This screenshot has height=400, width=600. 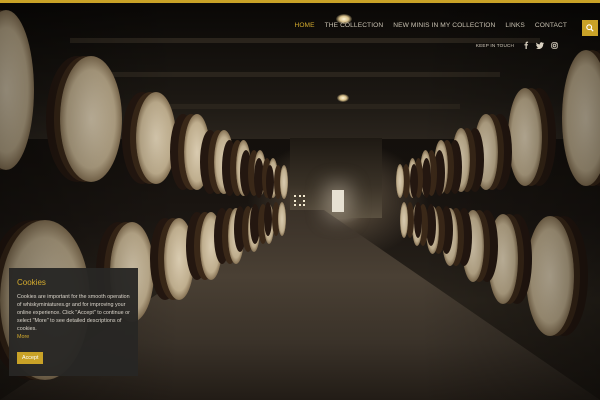 I want to click on twitter-icon, so click(x=540, y=45).